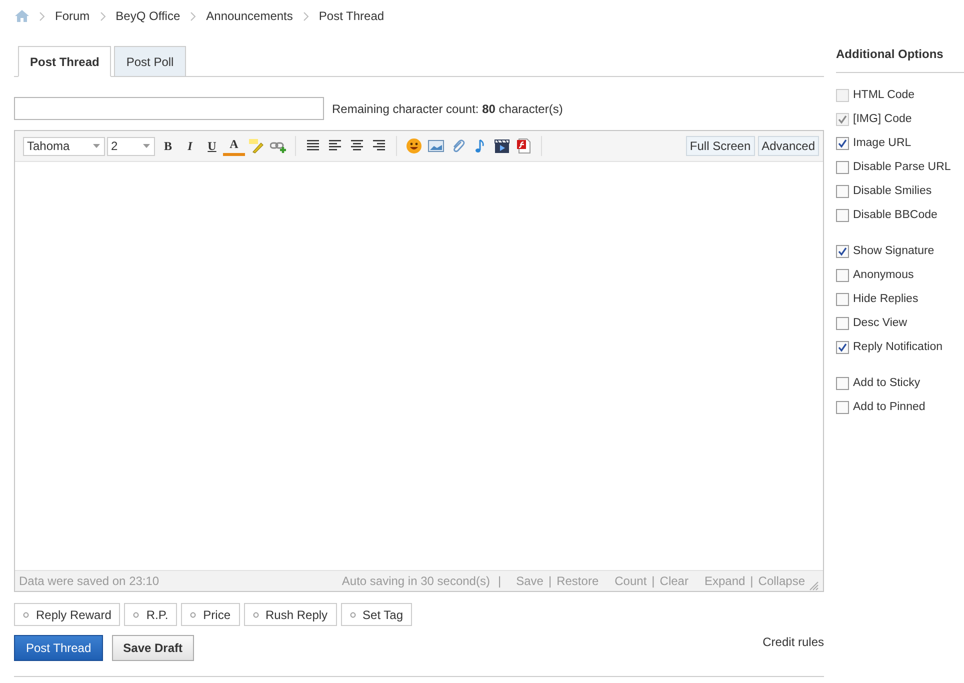 Image resolution: width=964 pixels, height=683 pixels. I want to click on post-thread-button: Post Thread, so click(59, 648).